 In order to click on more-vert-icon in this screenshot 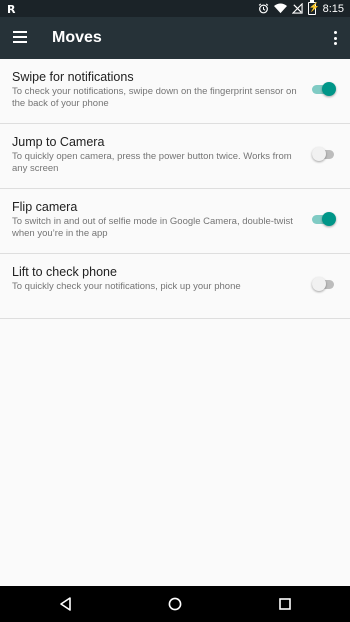, I will do `click(335, 38)`.